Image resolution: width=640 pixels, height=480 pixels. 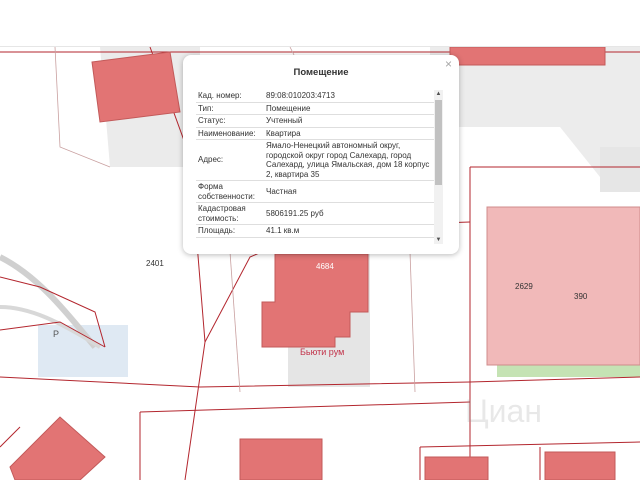 What do you see at coordinates (563, 286) in the screenshot?
I see `commercial-building` at bounding box center [563, 286].